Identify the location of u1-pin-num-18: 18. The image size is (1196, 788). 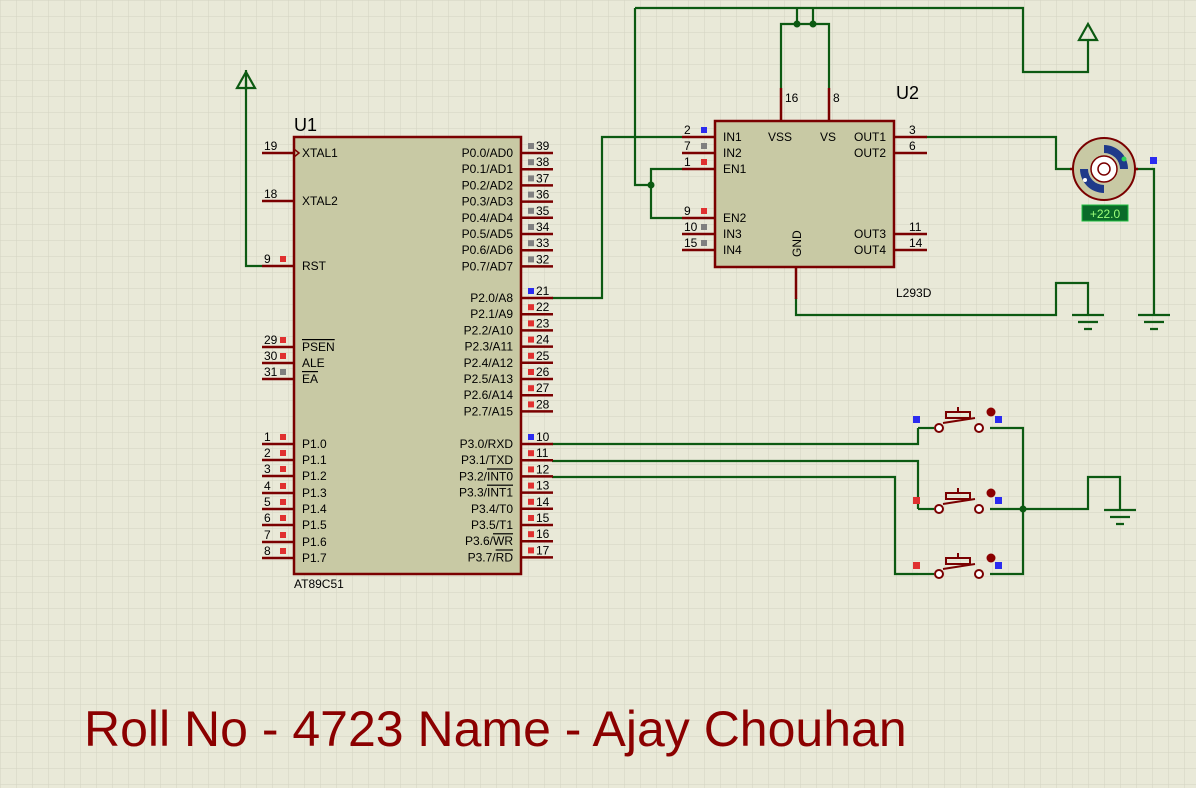
(271, 194).